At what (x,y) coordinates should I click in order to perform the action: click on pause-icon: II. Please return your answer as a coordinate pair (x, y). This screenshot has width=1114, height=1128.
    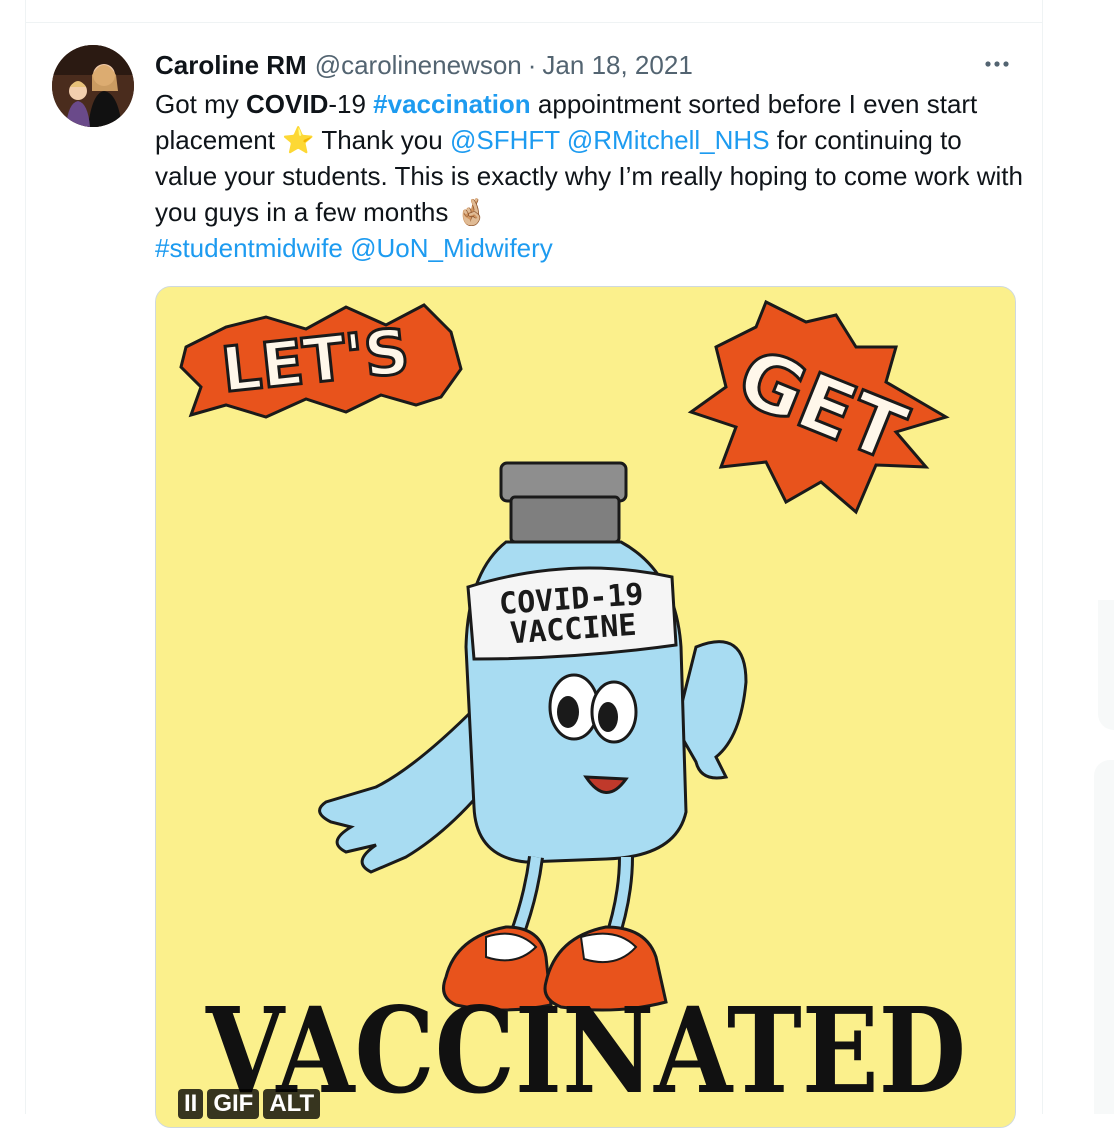
    Looking at the image, I should click on (191, 1104).